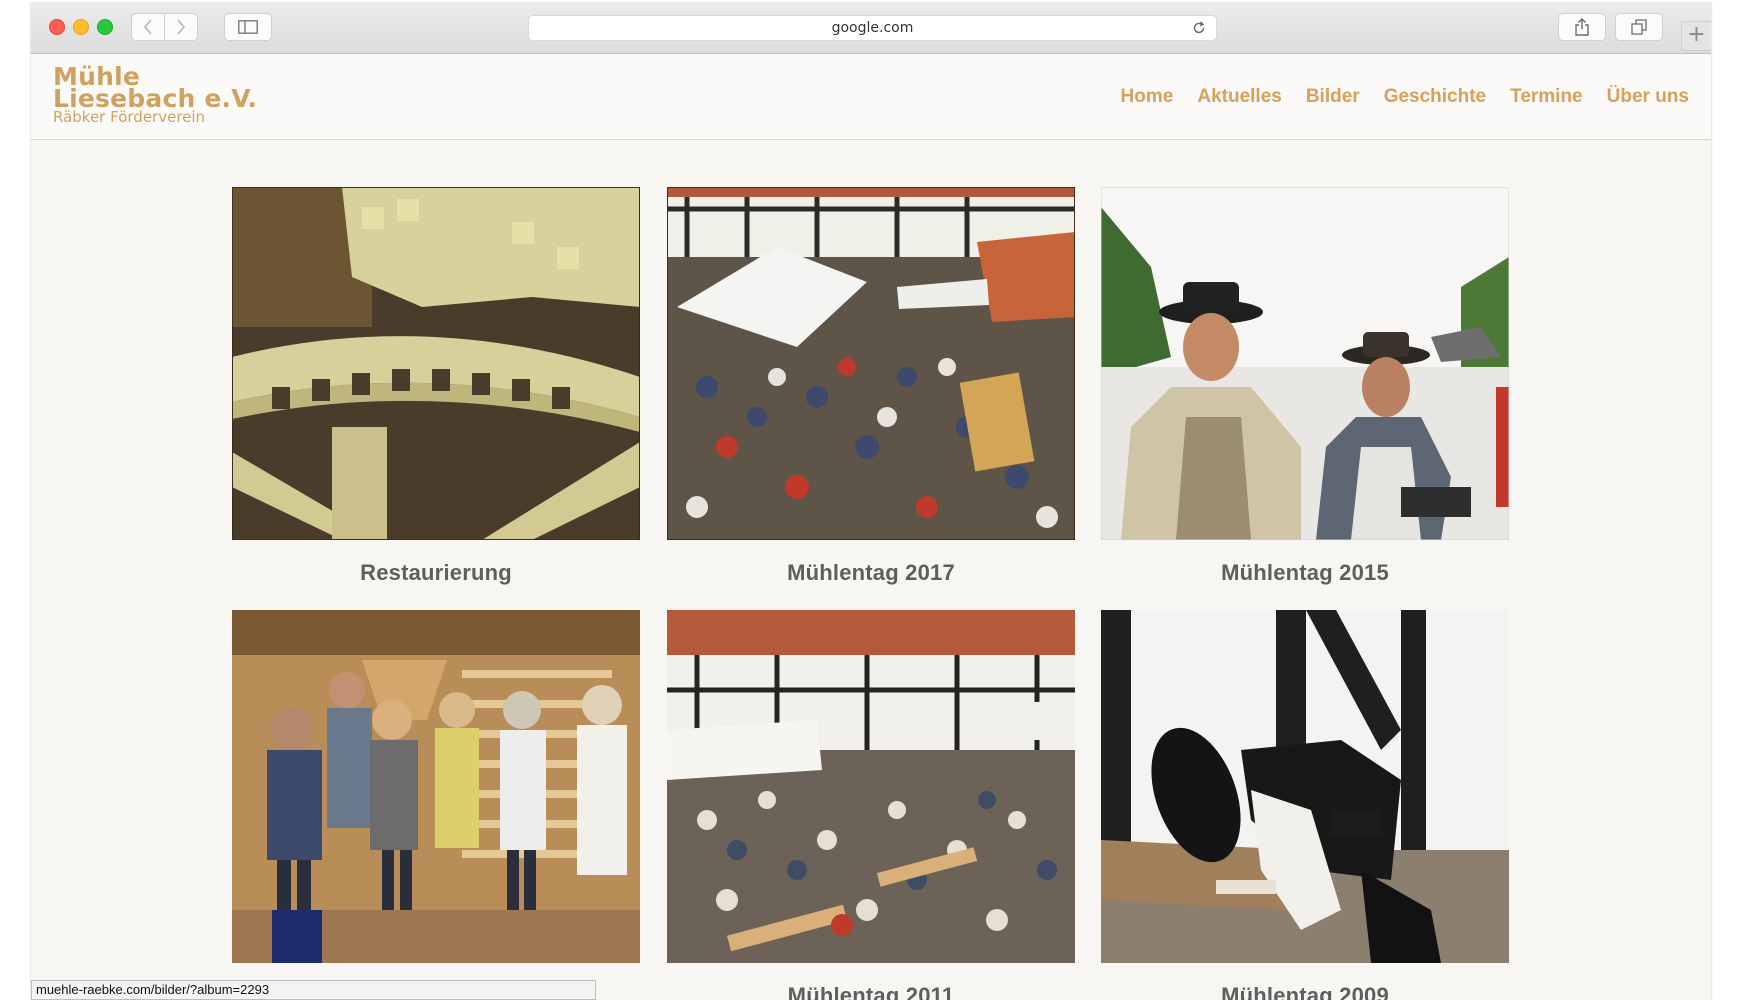  What do you see at coordinates (313, 990) in the screenshot?
I see `link-status-bar: muehle-raebke.com/bilder/?album=2293` at bounding box center [313, 990].